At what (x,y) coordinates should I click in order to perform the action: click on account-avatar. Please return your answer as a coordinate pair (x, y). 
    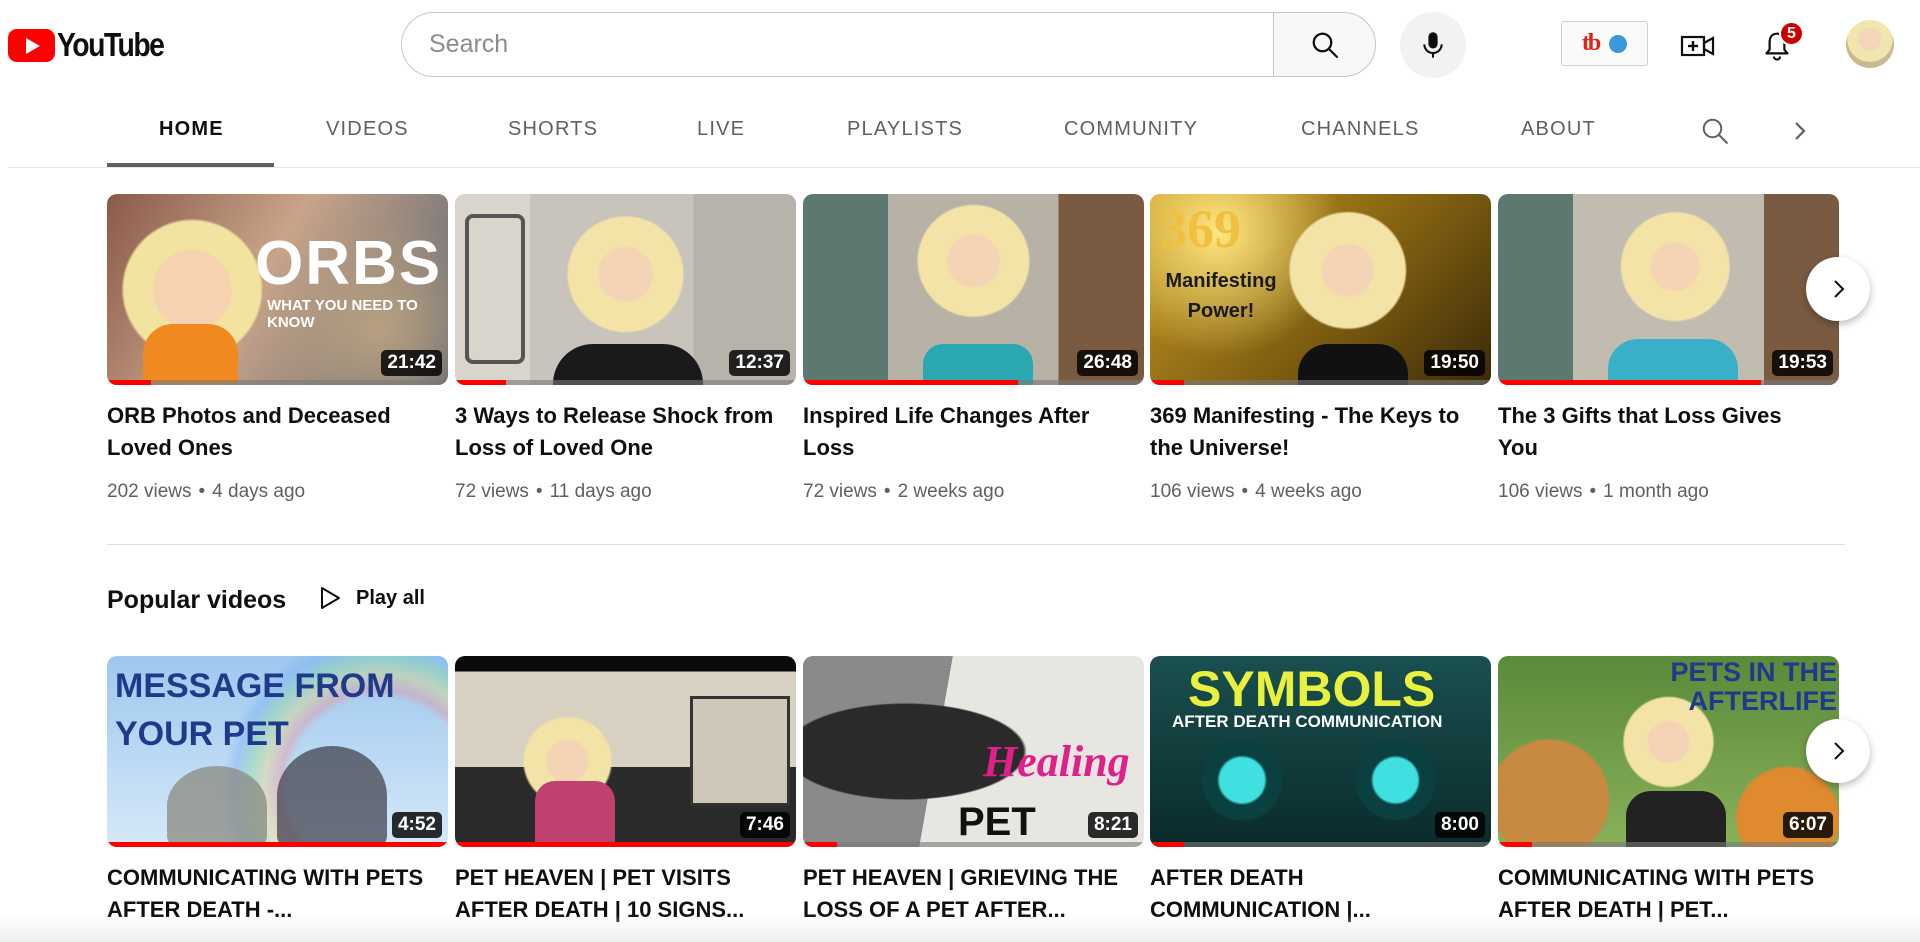
    Looking at the image, I should click on (1870, 44).